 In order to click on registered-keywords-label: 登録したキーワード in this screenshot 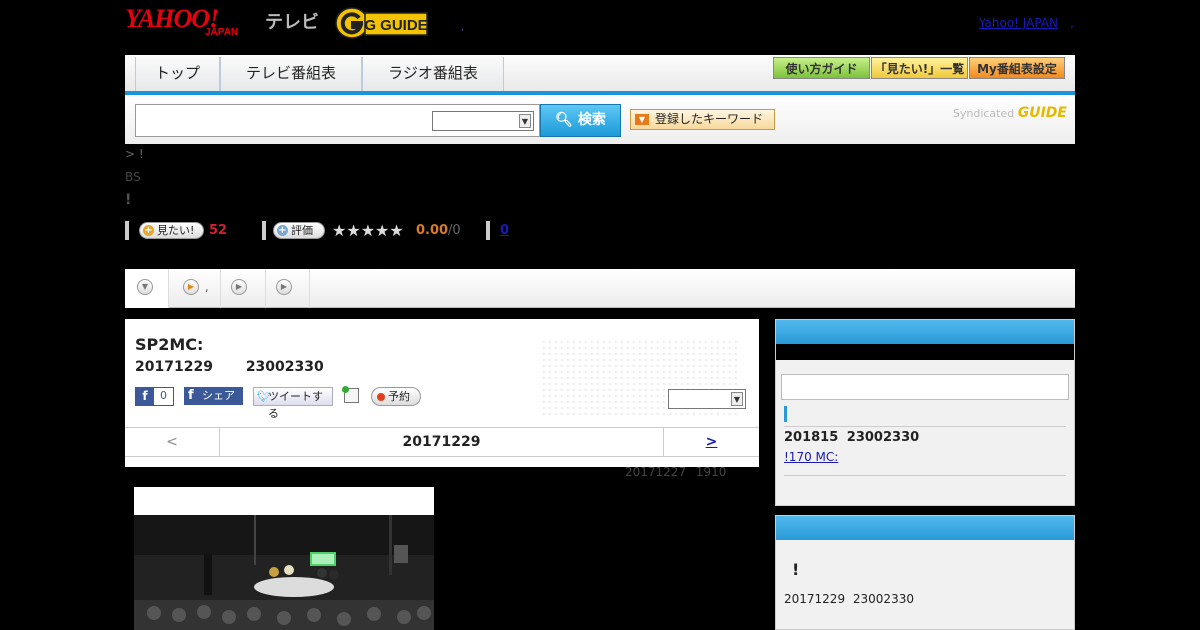, I will do `click(709, 119)`.